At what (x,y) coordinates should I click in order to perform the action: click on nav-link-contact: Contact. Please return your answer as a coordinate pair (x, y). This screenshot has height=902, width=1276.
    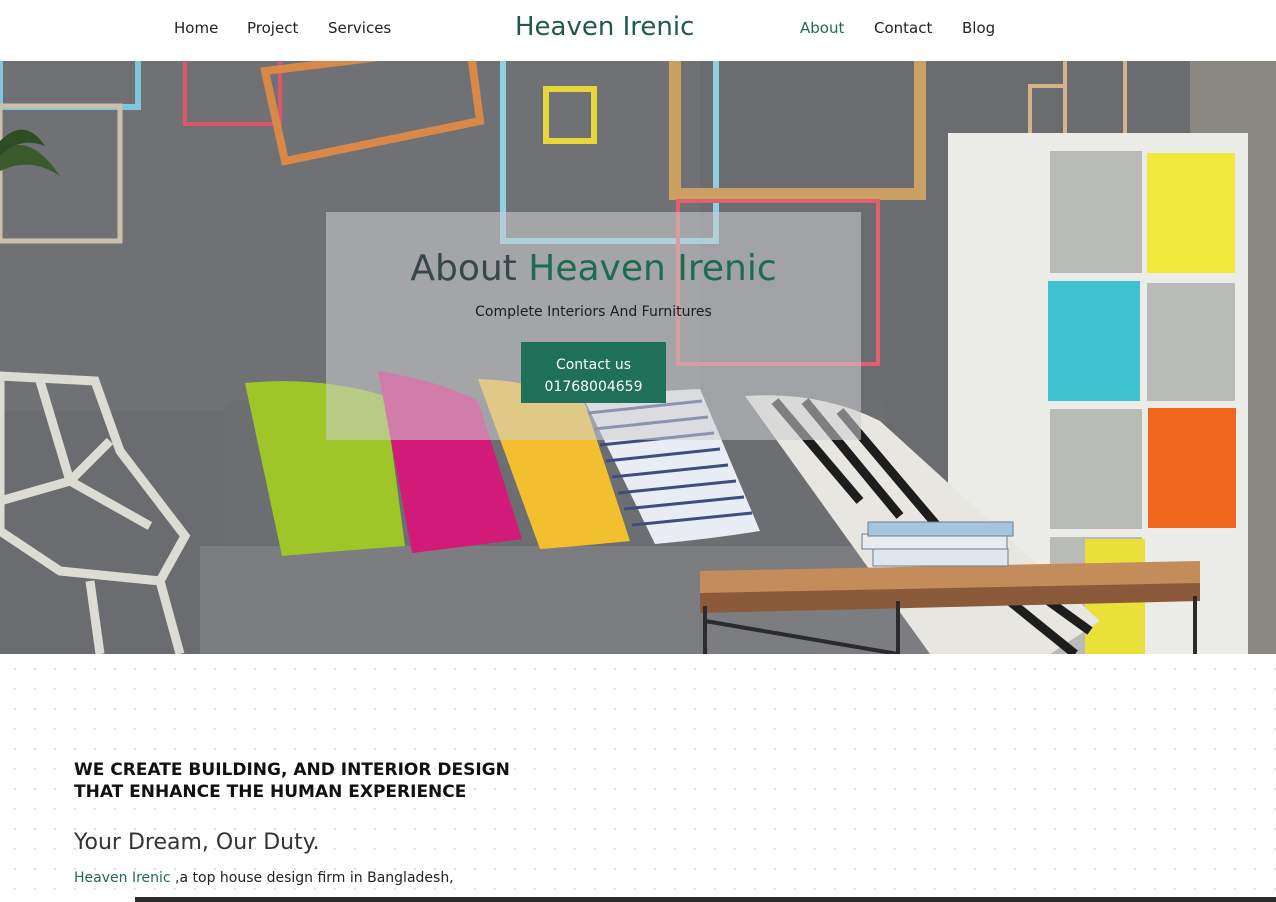
    Looking at the image, I should click on (903, 28).